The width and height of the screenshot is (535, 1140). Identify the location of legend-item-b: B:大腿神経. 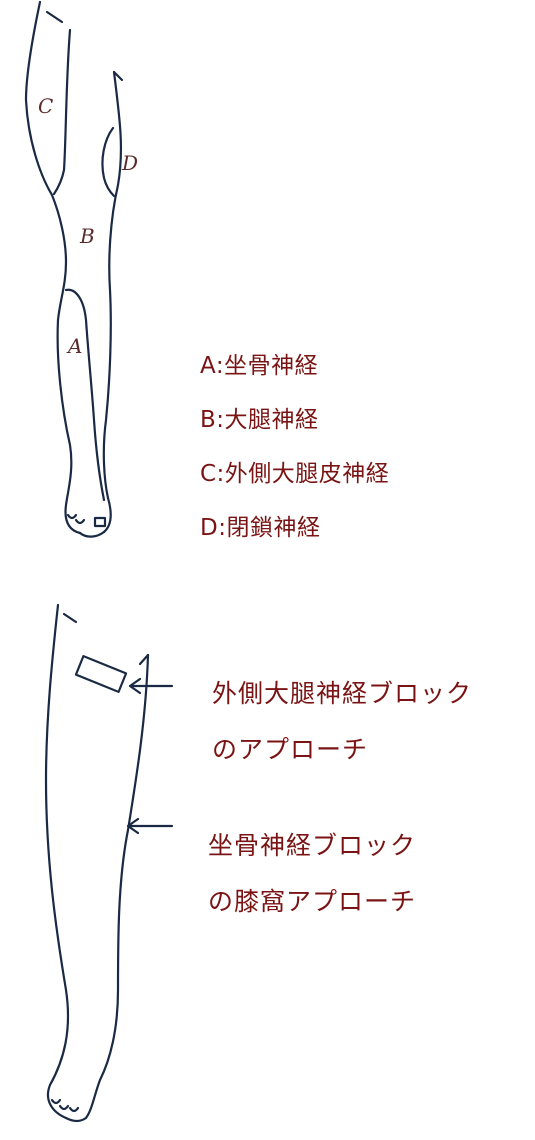
(259, 420).